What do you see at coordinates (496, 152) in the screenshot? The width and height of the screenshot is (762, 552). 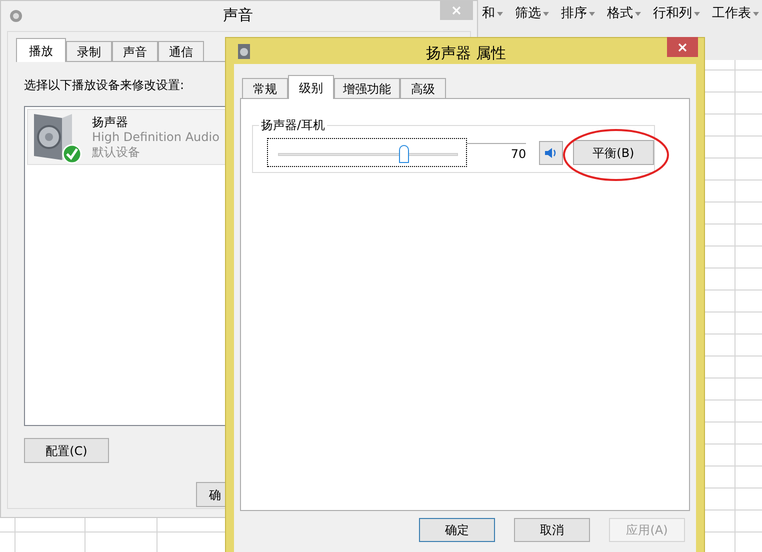 I see `volume-value-field: 70` at bounding box center [496, 152].